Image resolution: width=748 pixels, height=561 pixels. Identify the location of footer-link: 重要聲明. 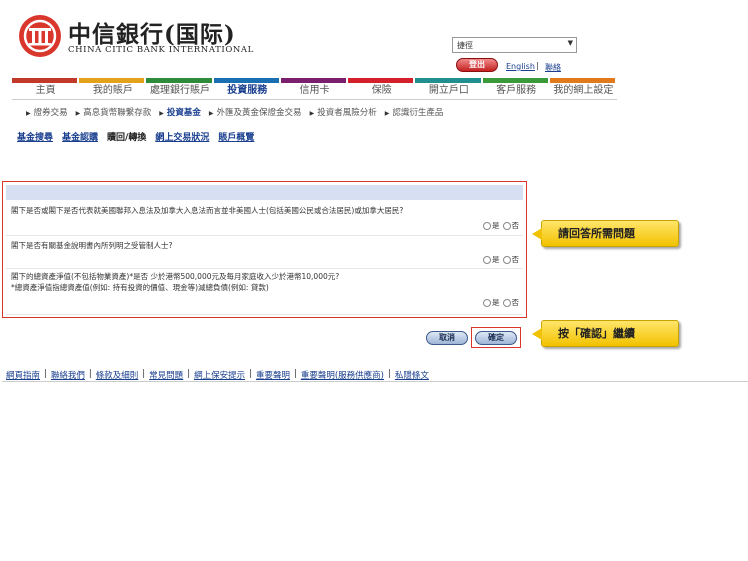
(273, 375).